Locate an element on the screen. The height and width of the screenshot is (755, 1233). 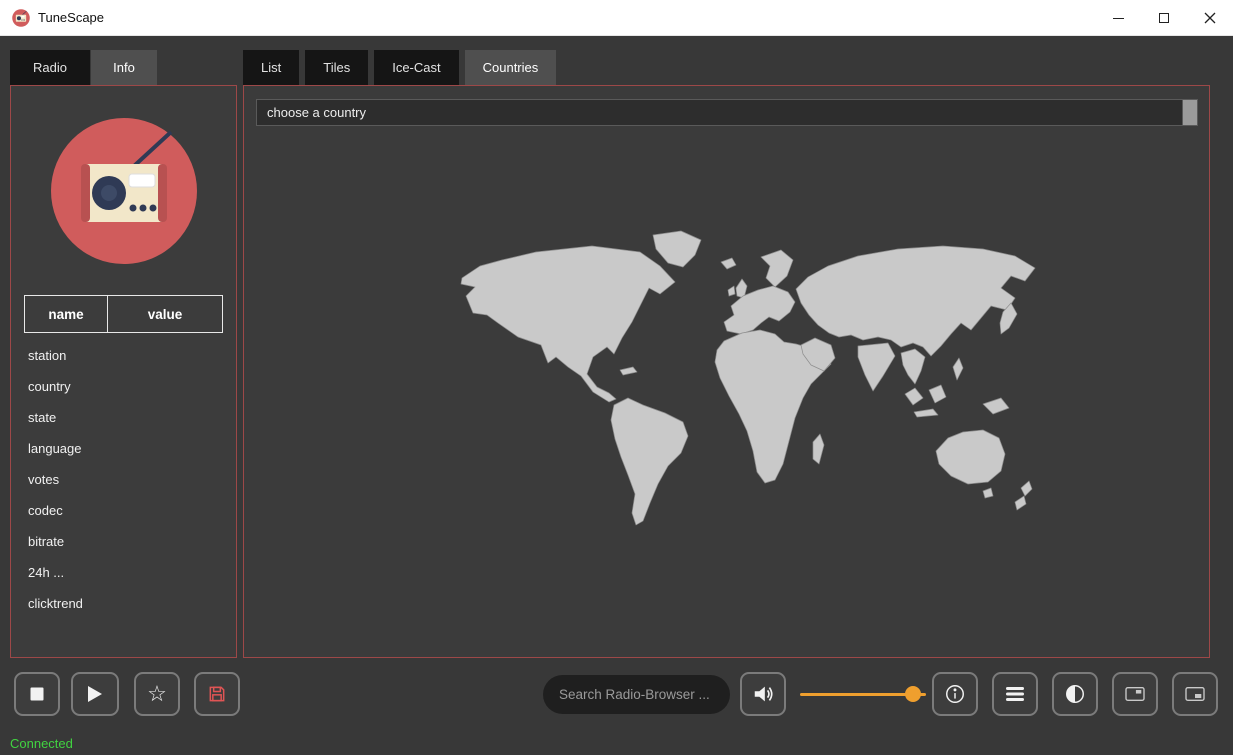
table-header: name value is located at coordinates (123, 314).